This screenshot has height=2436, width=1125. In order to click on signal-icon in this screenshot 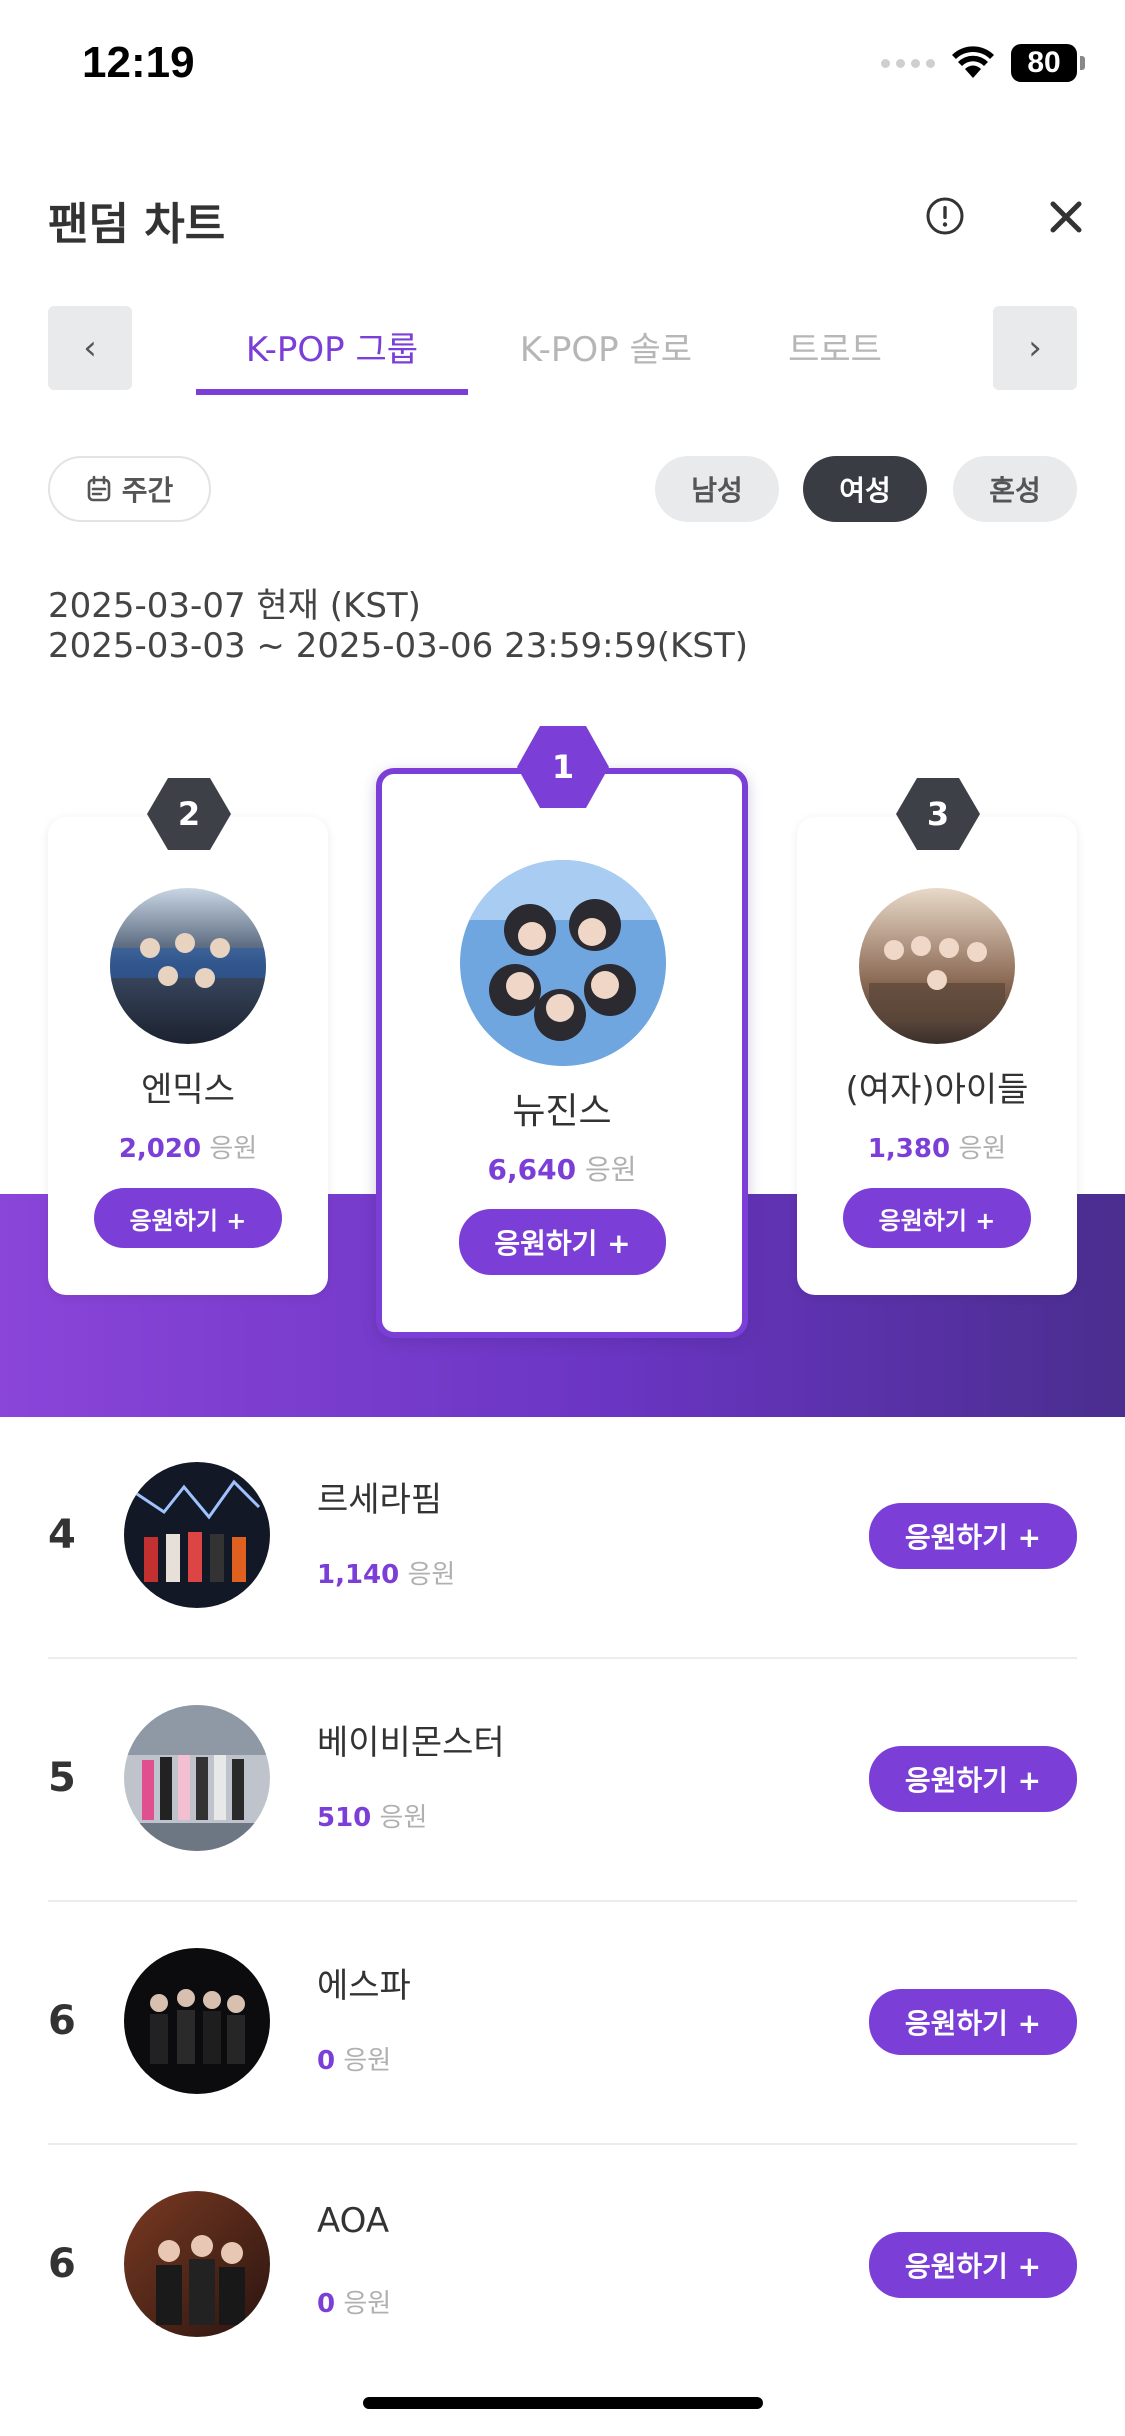, I will do `click(908, 63)`.